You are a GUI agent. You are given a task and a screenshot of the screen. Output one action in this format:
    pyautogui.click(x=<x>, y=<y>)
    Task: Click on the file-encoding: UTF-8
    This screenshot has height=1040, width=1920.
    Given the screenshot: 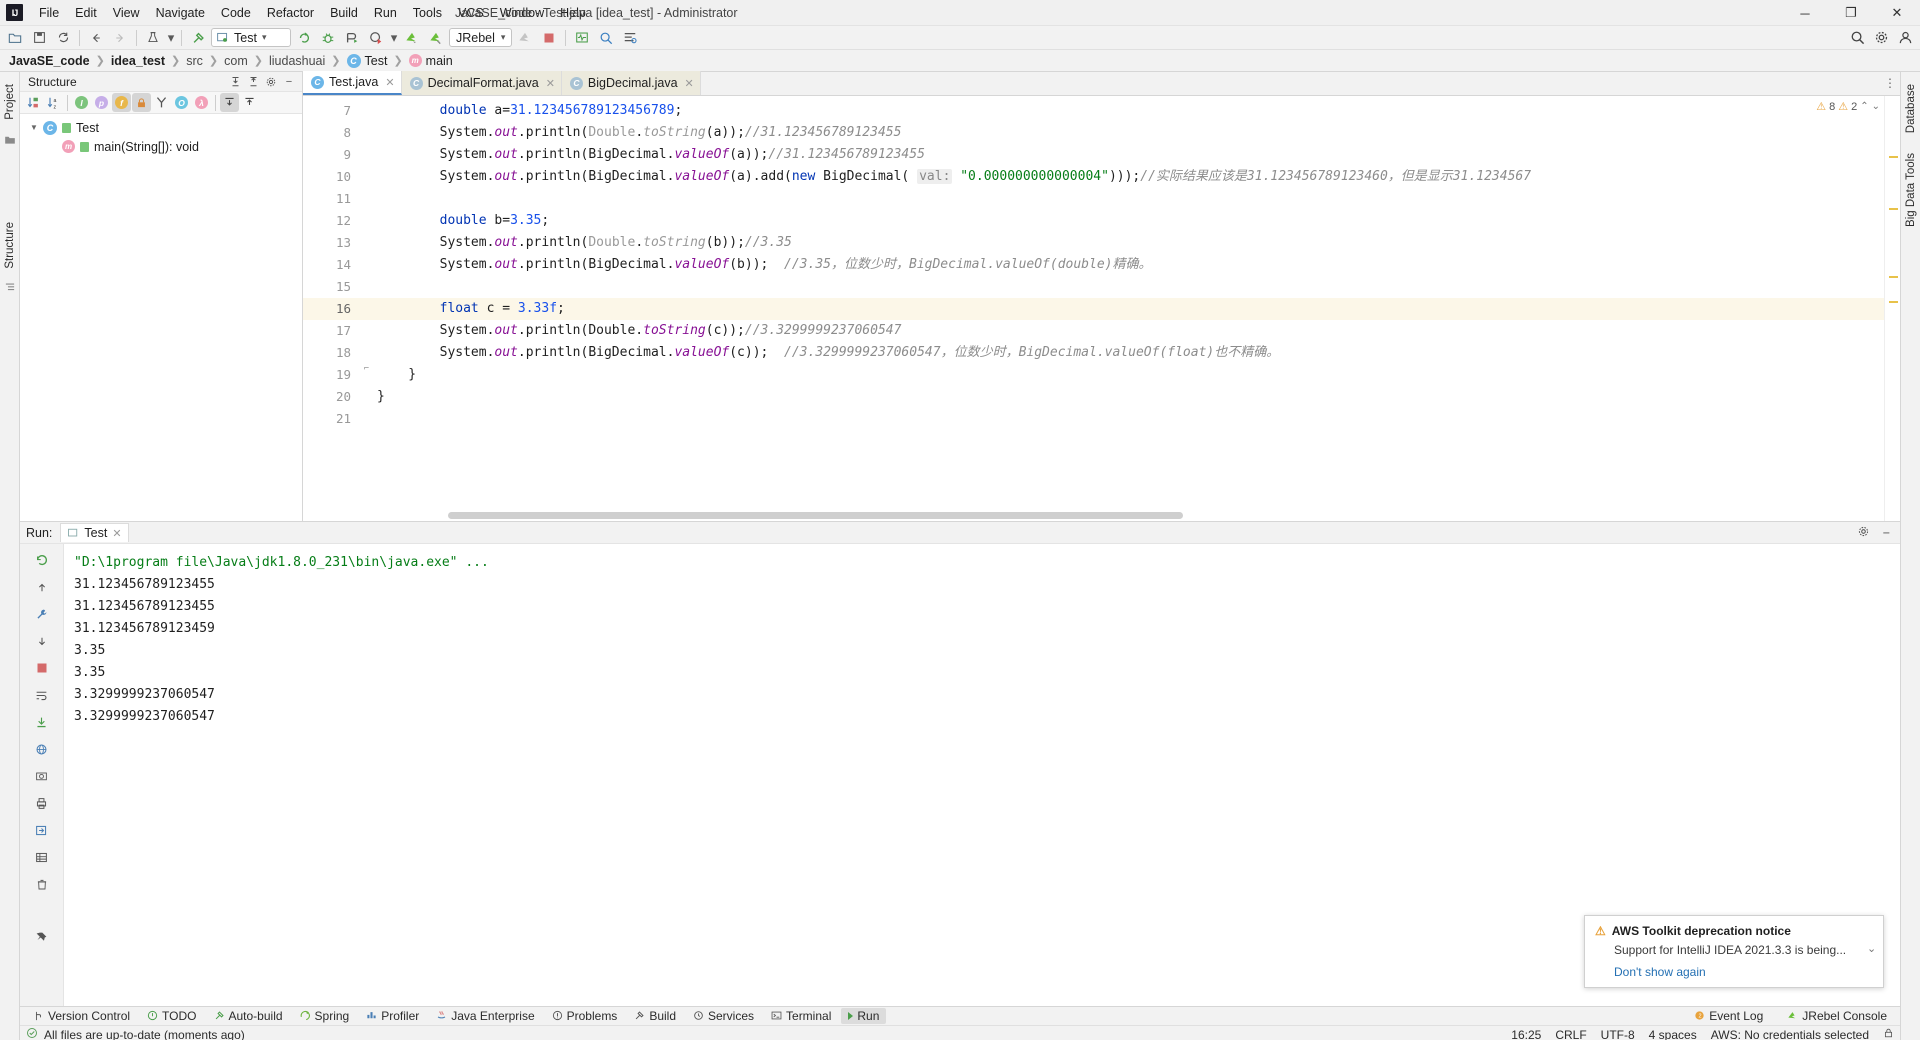 What is the action you would take?
    pyautogui.click(x=1618, y=1034)
    